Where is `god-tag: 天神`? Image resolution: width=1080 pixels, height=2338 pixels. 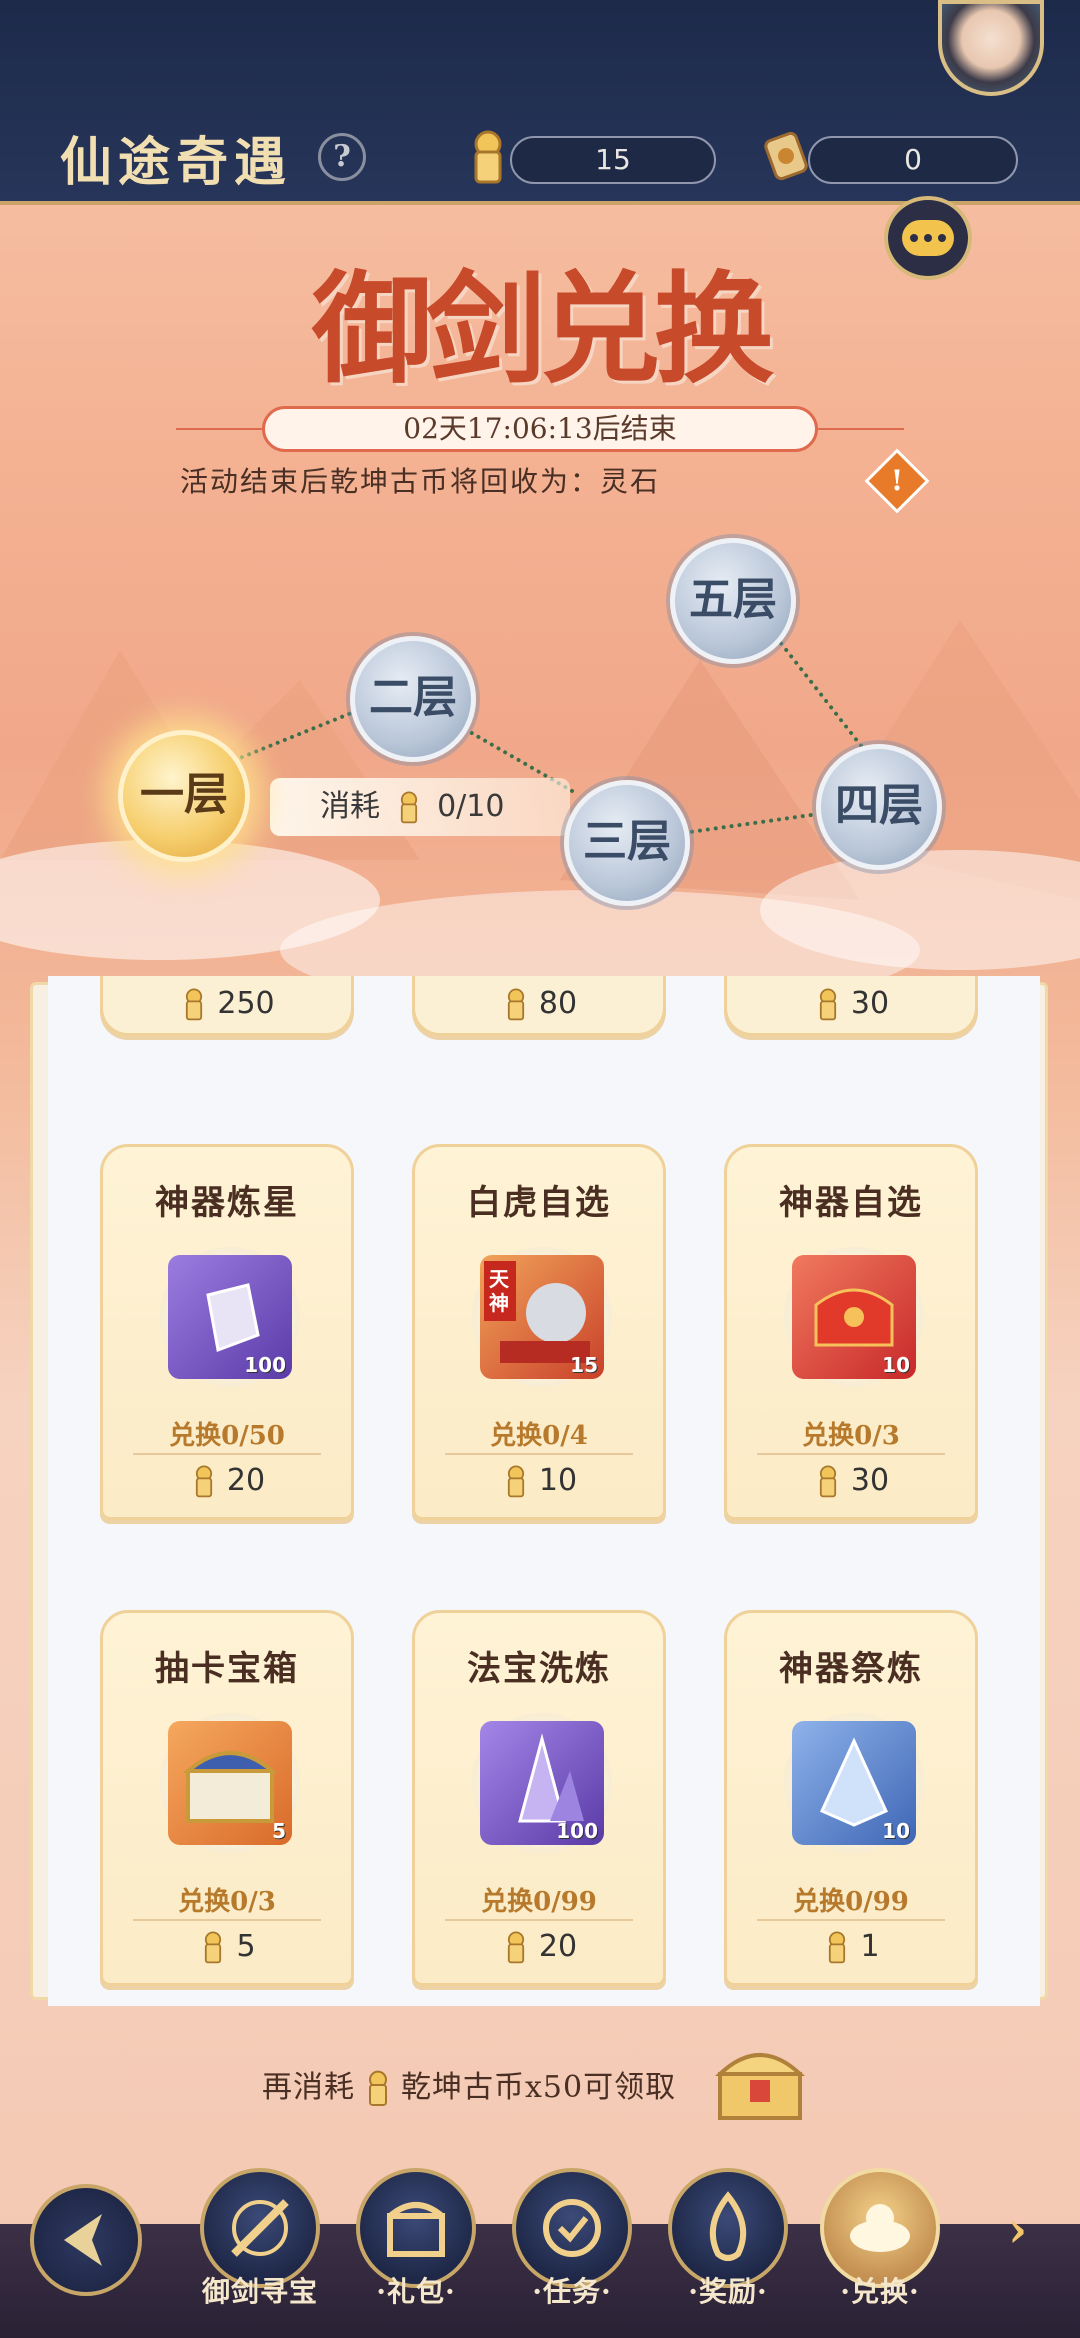 god-tag: 天神 is located at coordinates (499, 1291).